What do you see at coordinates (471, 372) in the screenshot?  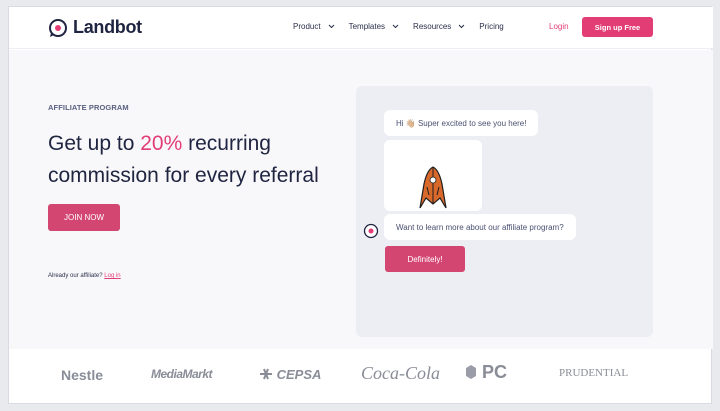 I see `pc-cube-icon` at bounding box center [471, 372].